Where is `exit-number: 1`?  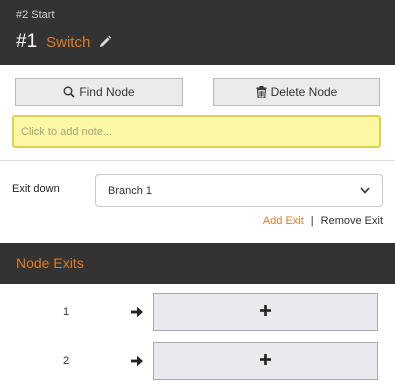
exit-number: 1 is located at coordinates (66, 312).